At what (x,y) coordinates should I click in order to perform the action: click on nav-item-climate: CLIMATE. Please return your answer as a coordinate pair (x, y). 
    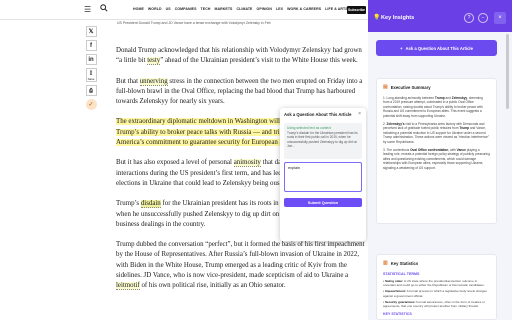
    Looking at the image, I should click on (245, 9).